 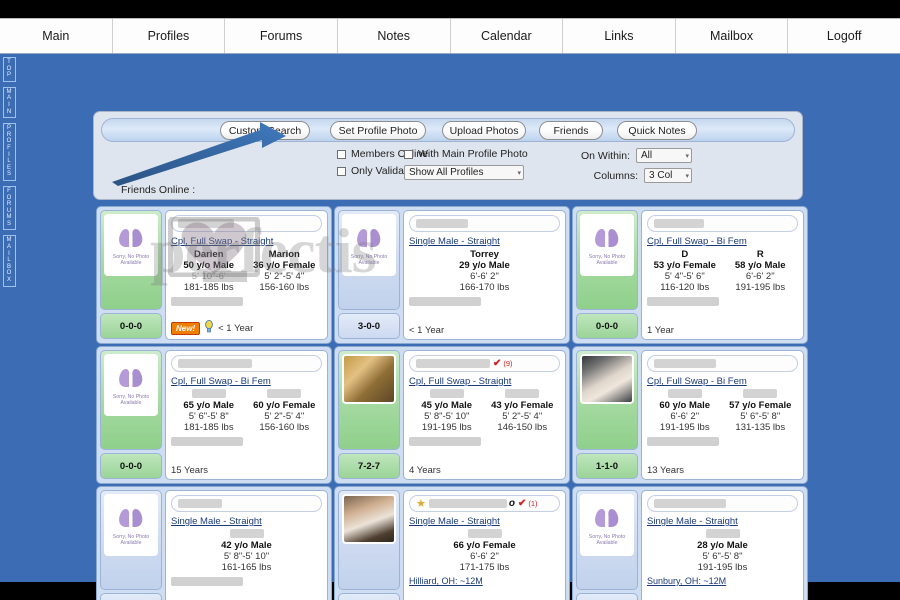 What do you see at coordinates (760, 254) in the screenshot?
I see `person-name: R` at bounding box center [760, 254].